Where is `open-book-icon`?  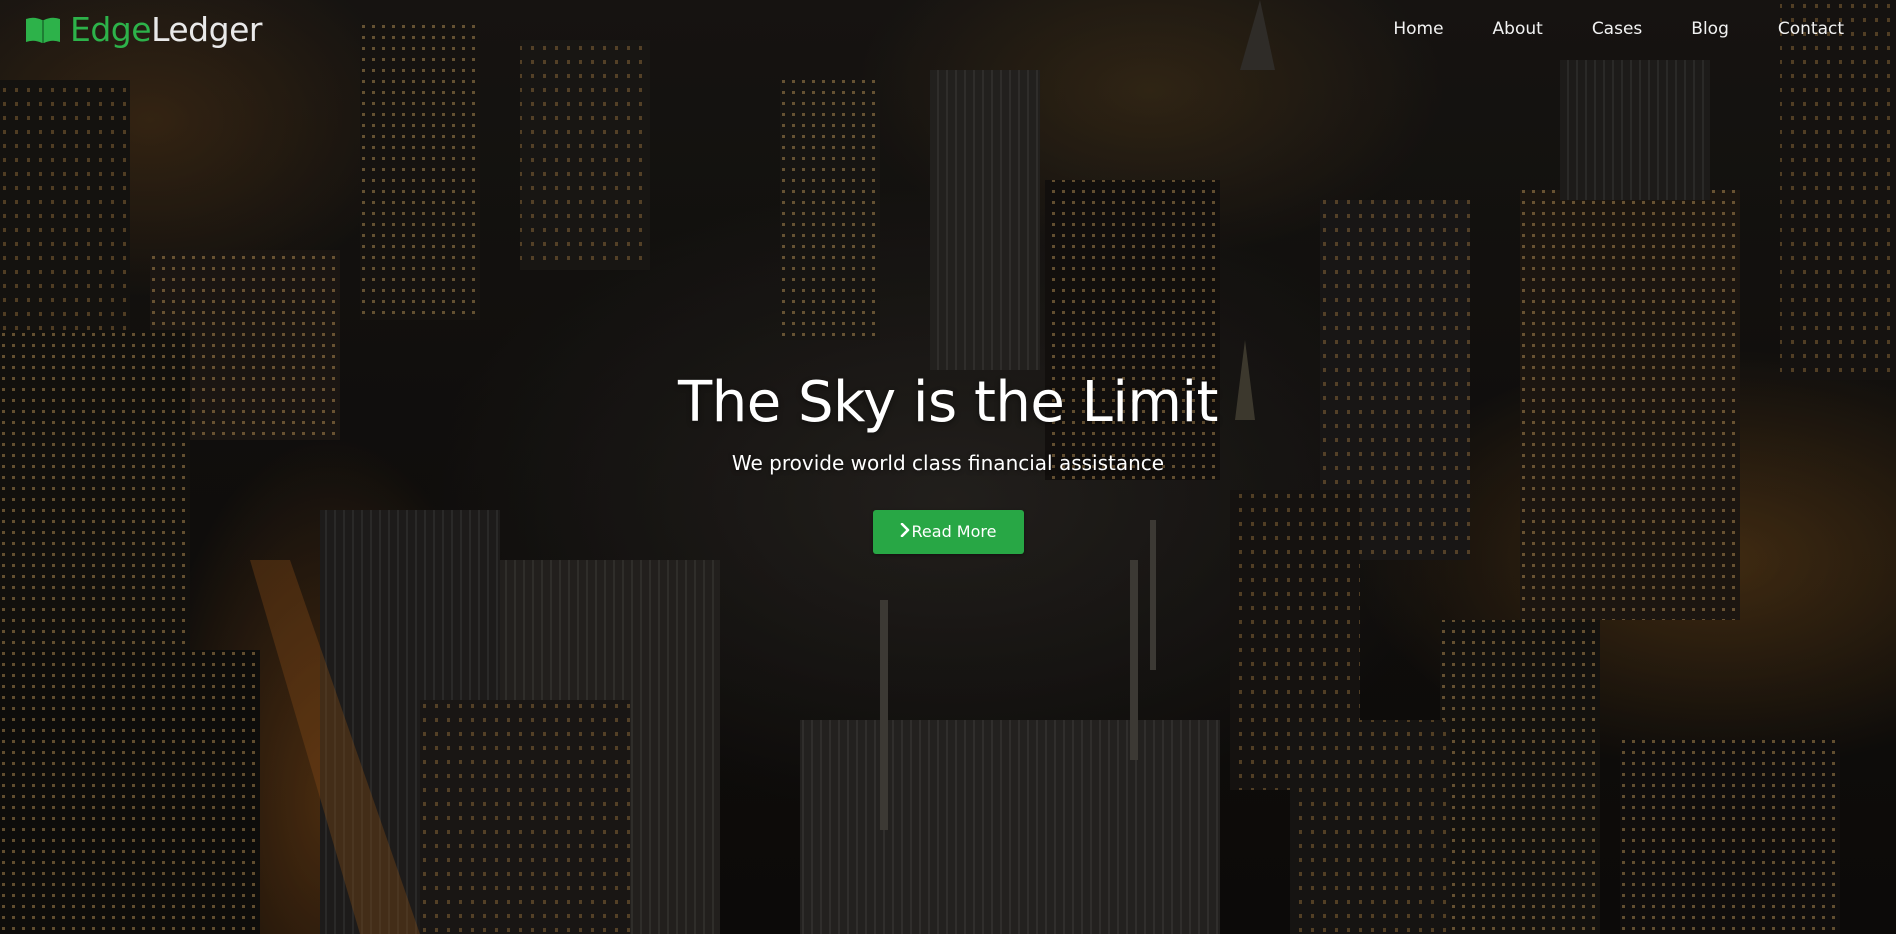 open-book-icon is located at coordinates (43, 30).